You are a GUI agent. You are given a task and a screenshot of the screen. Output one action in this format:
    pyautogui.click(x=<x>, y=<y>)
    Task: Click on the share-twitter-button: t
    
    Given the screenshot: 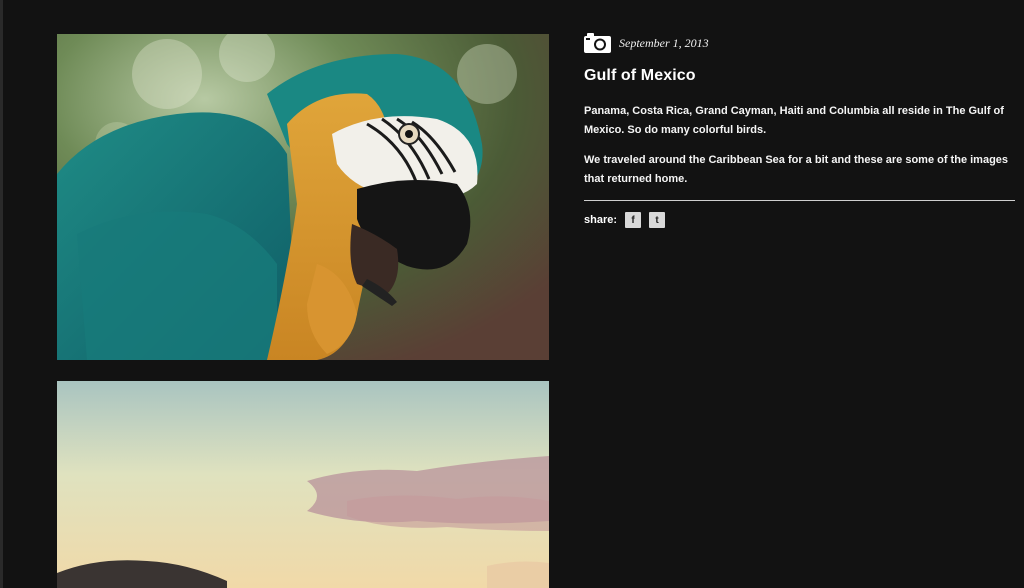 What is the action you would take?
    pyautogui.click(x=657, y=220)
    